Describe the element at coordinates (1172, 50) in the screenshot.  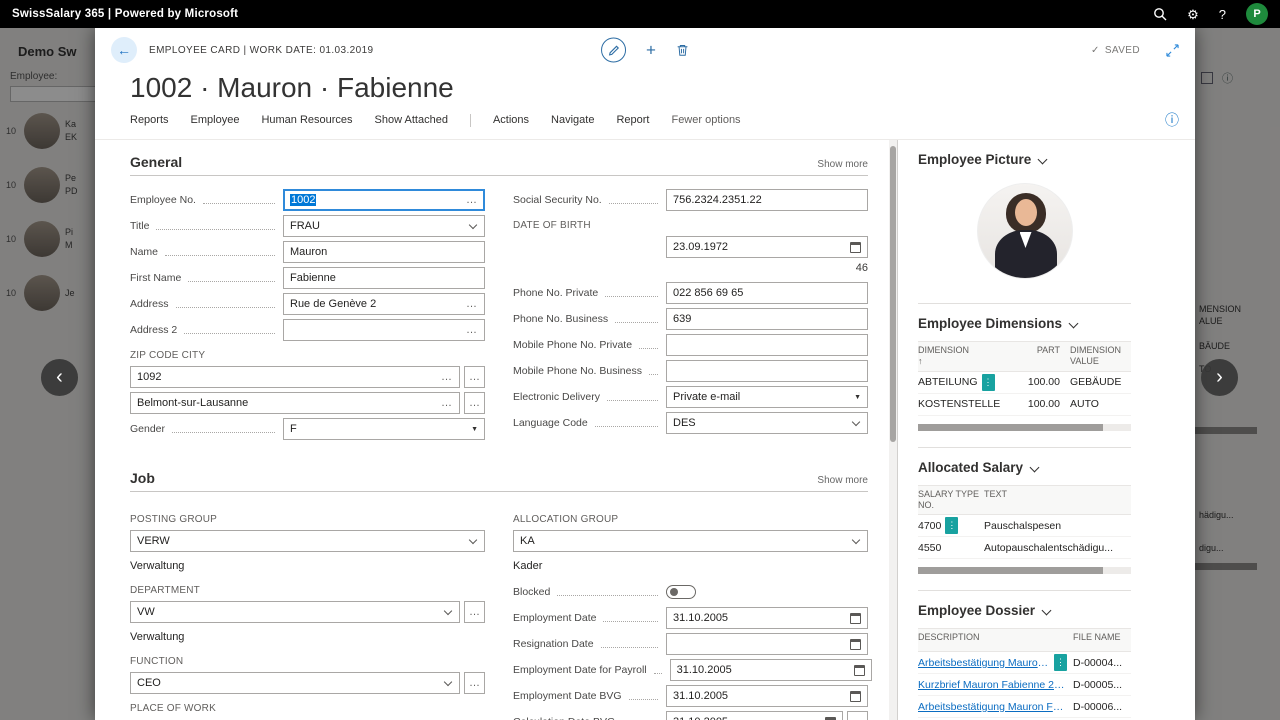
I see `expand-icon` at that location.